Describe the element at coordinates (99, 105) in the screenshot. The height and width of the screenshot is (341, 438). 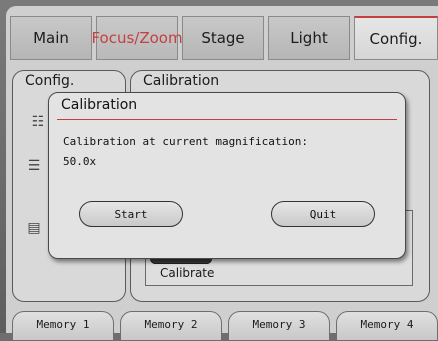
I see `dialog-title: Calibration` at that location.